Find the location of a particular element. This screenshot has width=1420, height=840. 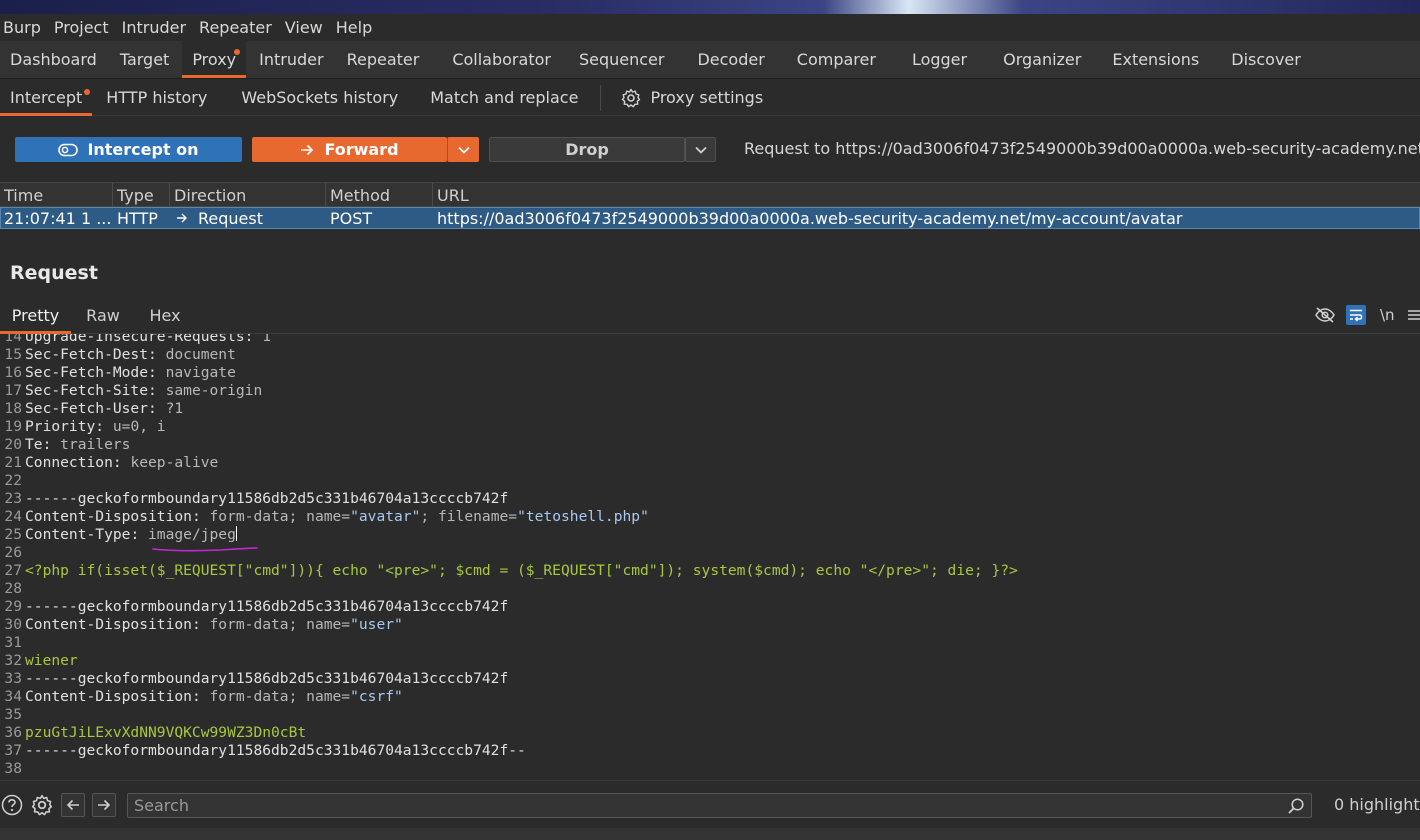

next-match-button is located at coordinates (104, 805).